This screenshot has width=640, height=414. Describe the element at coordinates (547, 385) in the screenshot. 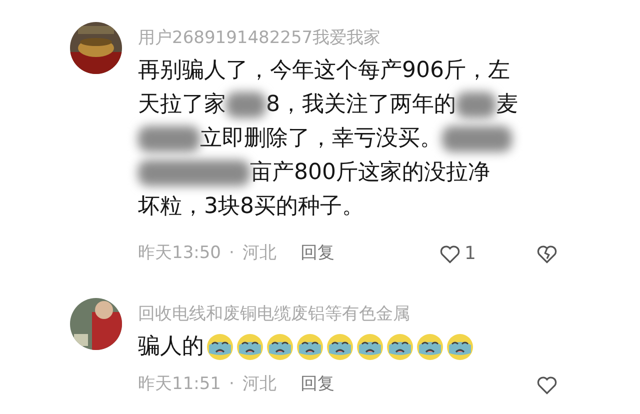

I see `like-button` at that location.